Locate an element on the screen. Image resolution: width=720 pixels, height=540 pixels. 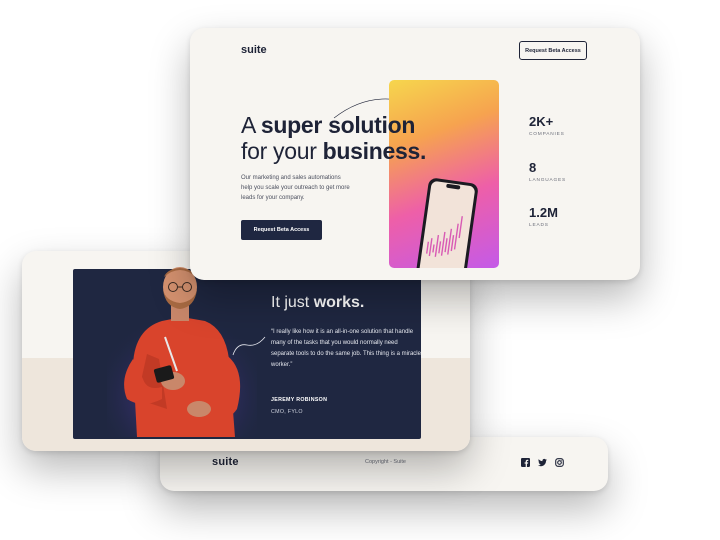
stat-value: 2K+ is located at coordinates (541, 121).